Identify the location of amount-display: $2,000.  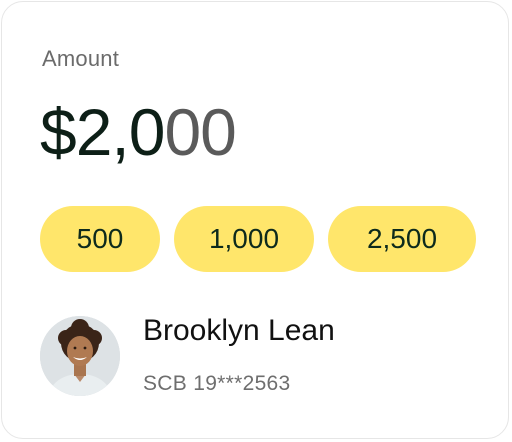
(138, 132).